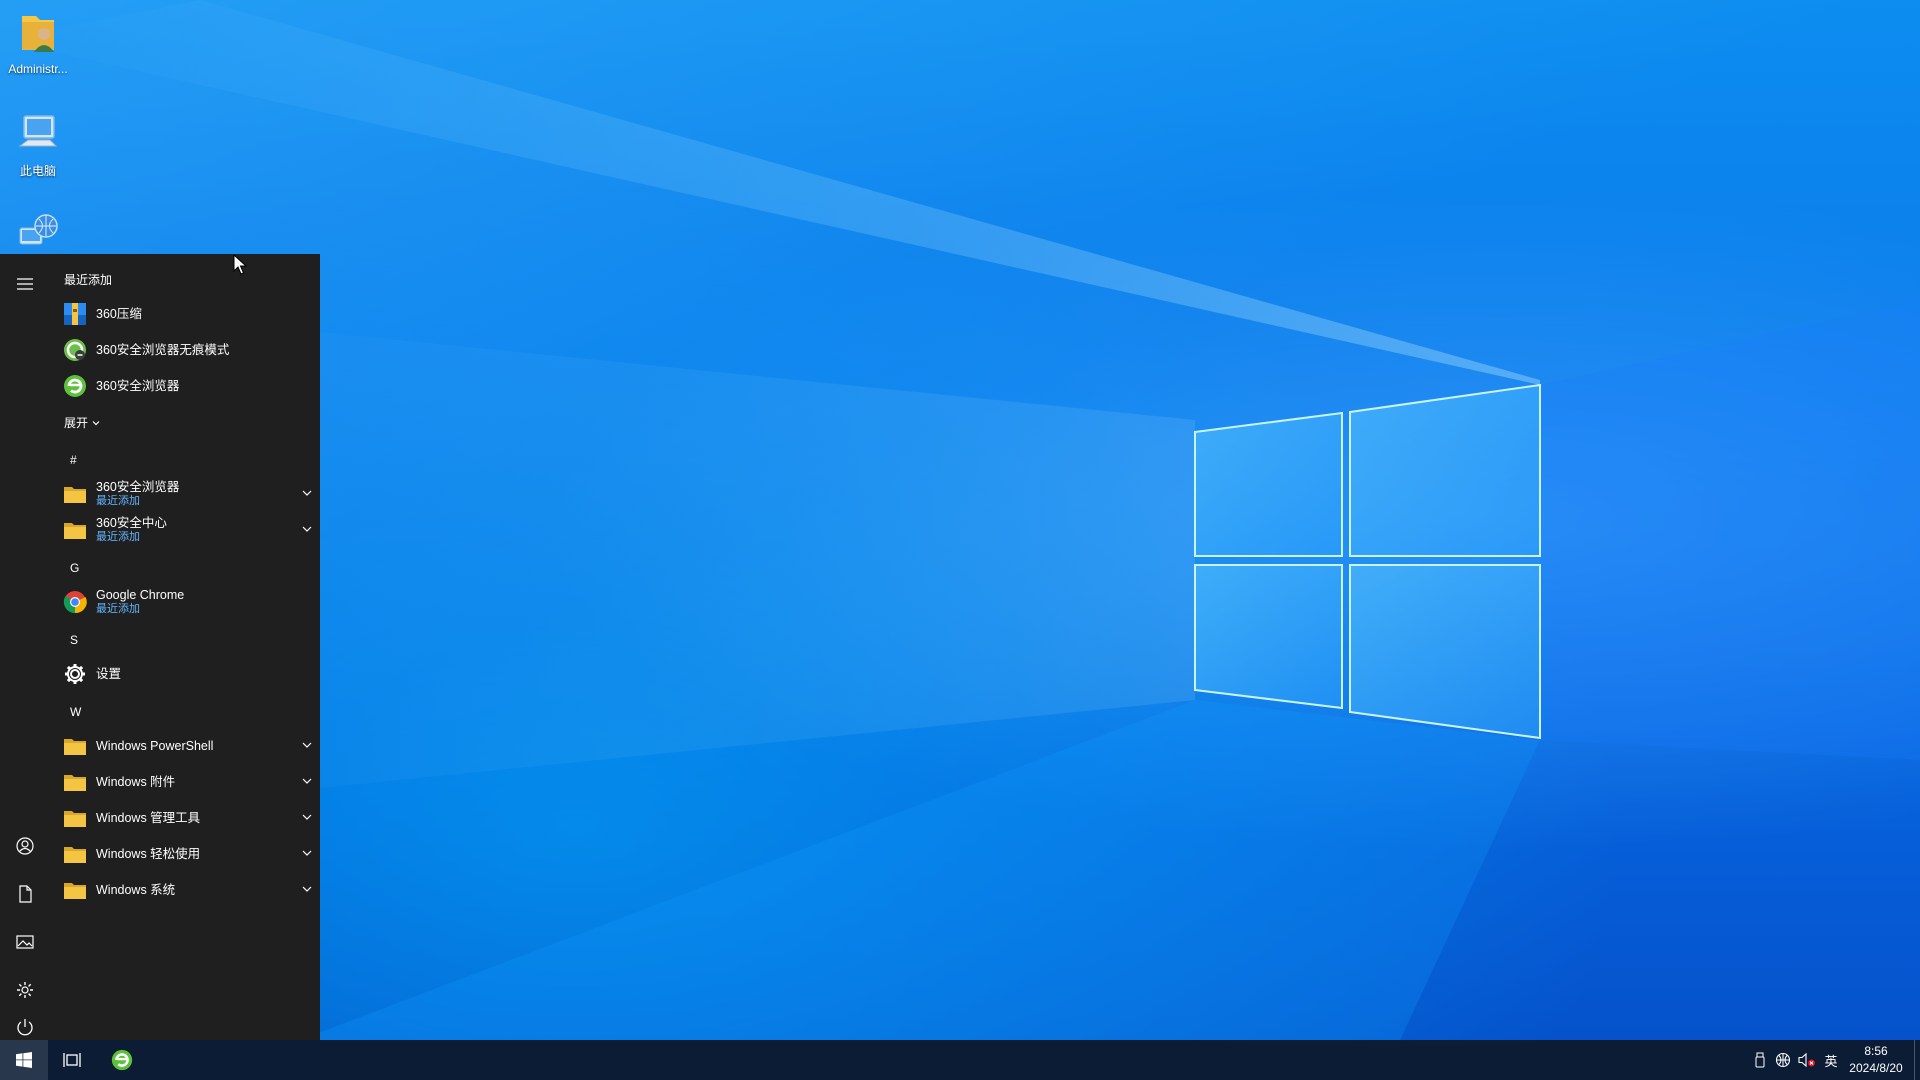 The image size is (1920, 1080). Describe the element at coordinates (188, 890) in the screenshot. I see `folder-windows-system: Windows 系统` at that location.